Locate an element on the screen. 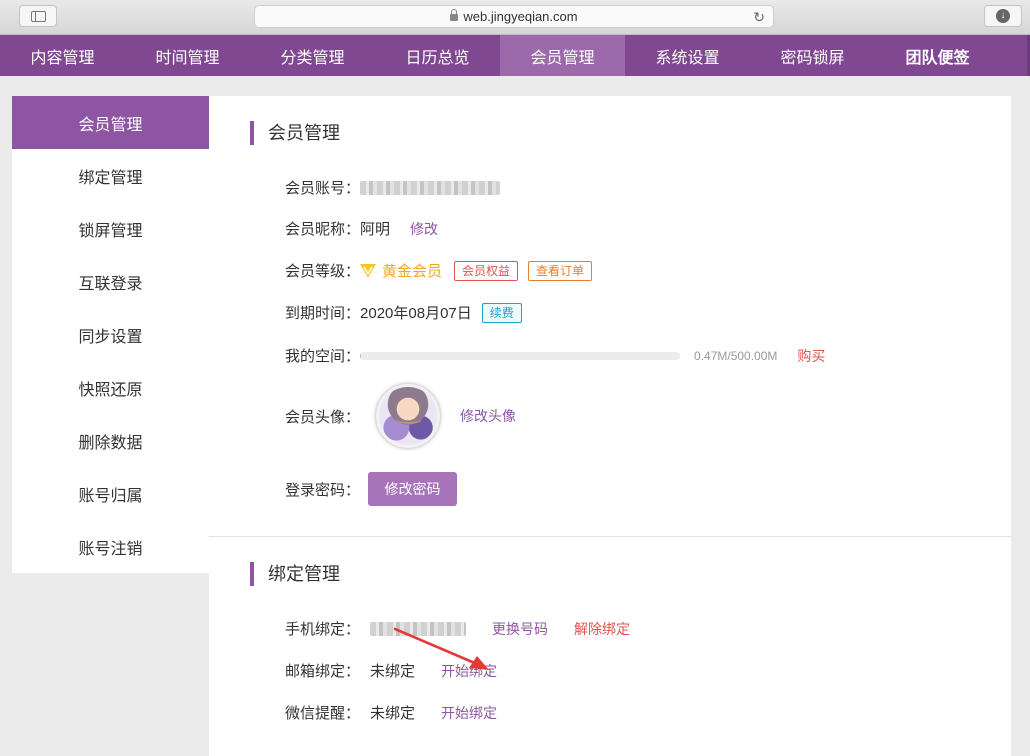 The height and width of the screenshot is (756, 1030). account-label: 会员账号： is located at coordinates (323, 188).